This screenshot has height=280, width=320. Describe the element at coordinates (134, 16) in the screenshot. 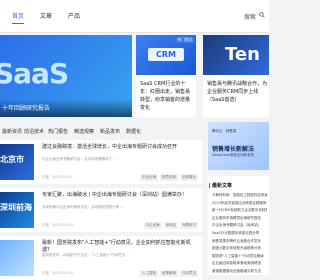

I see `top-navigation-bar: 首页 文章 产品 搜索` at that location.